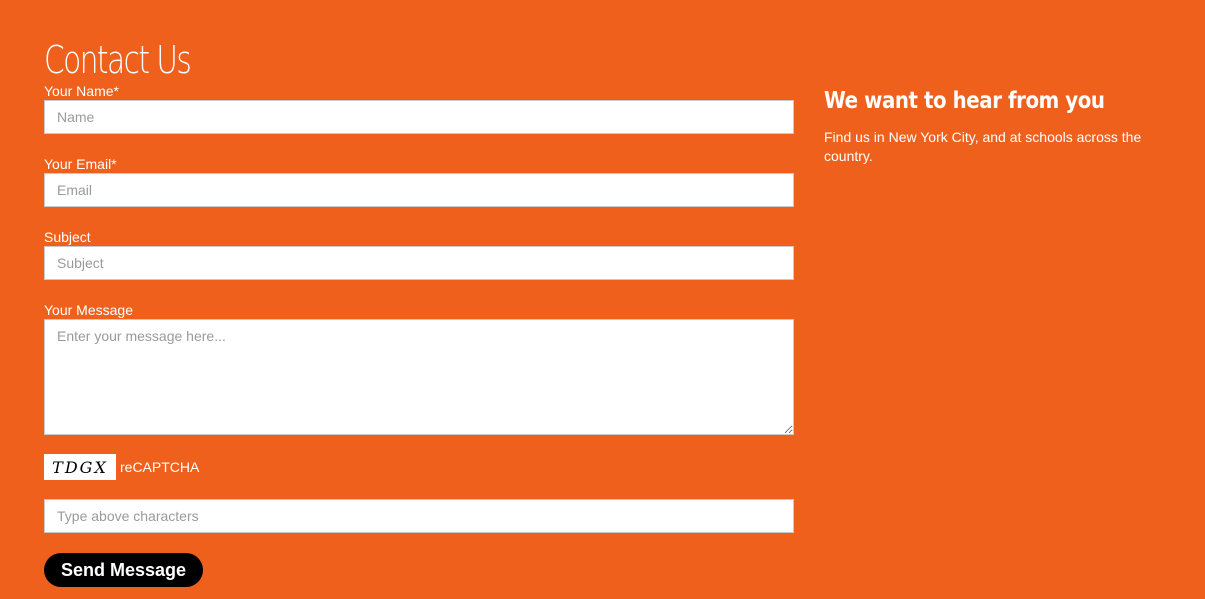  I want to click on name-input, so click(419, 117).